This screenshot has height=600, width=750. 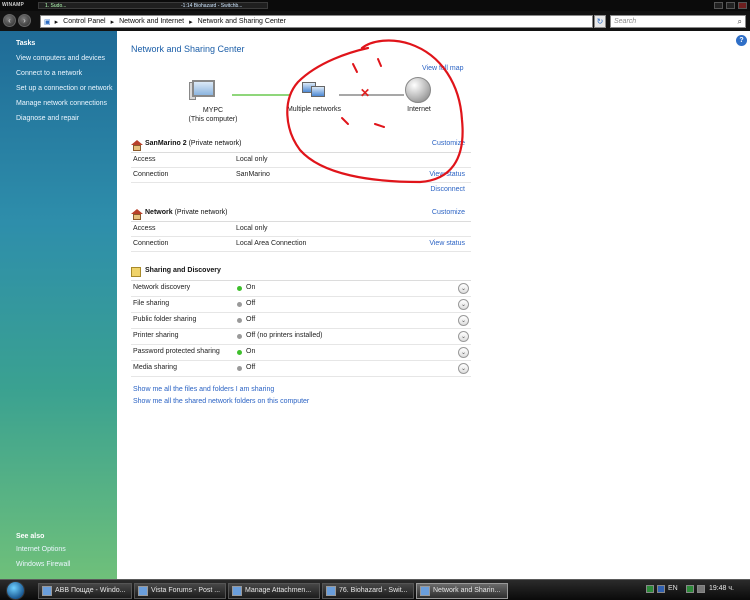 I want to click on refresh-icon: ↻, so click(x=600, y=21).